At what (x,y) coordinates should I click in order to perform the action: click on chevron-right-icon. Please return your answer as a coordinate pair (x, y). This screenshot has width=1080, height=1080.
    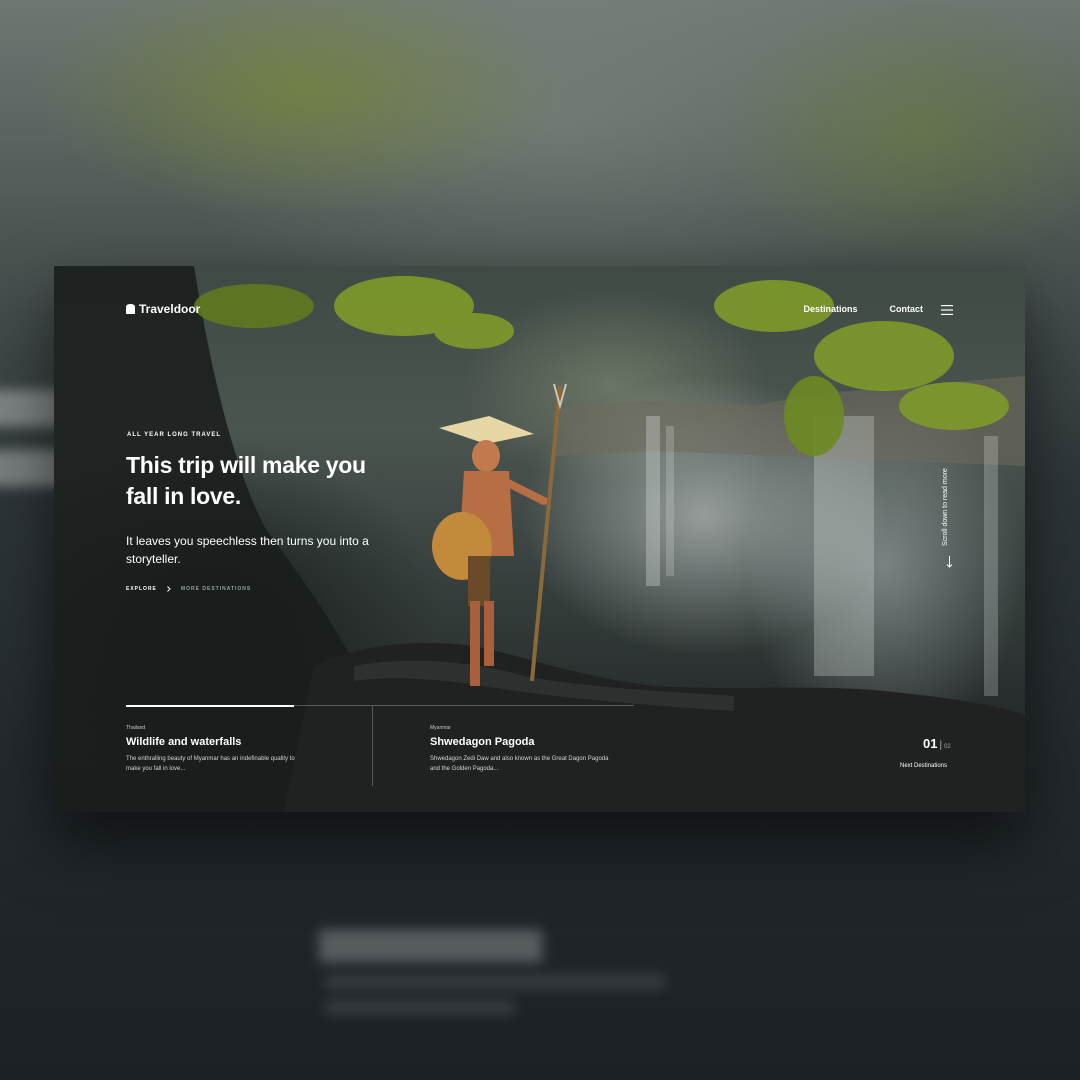
    Looking at the image, I should click on (169, 589).